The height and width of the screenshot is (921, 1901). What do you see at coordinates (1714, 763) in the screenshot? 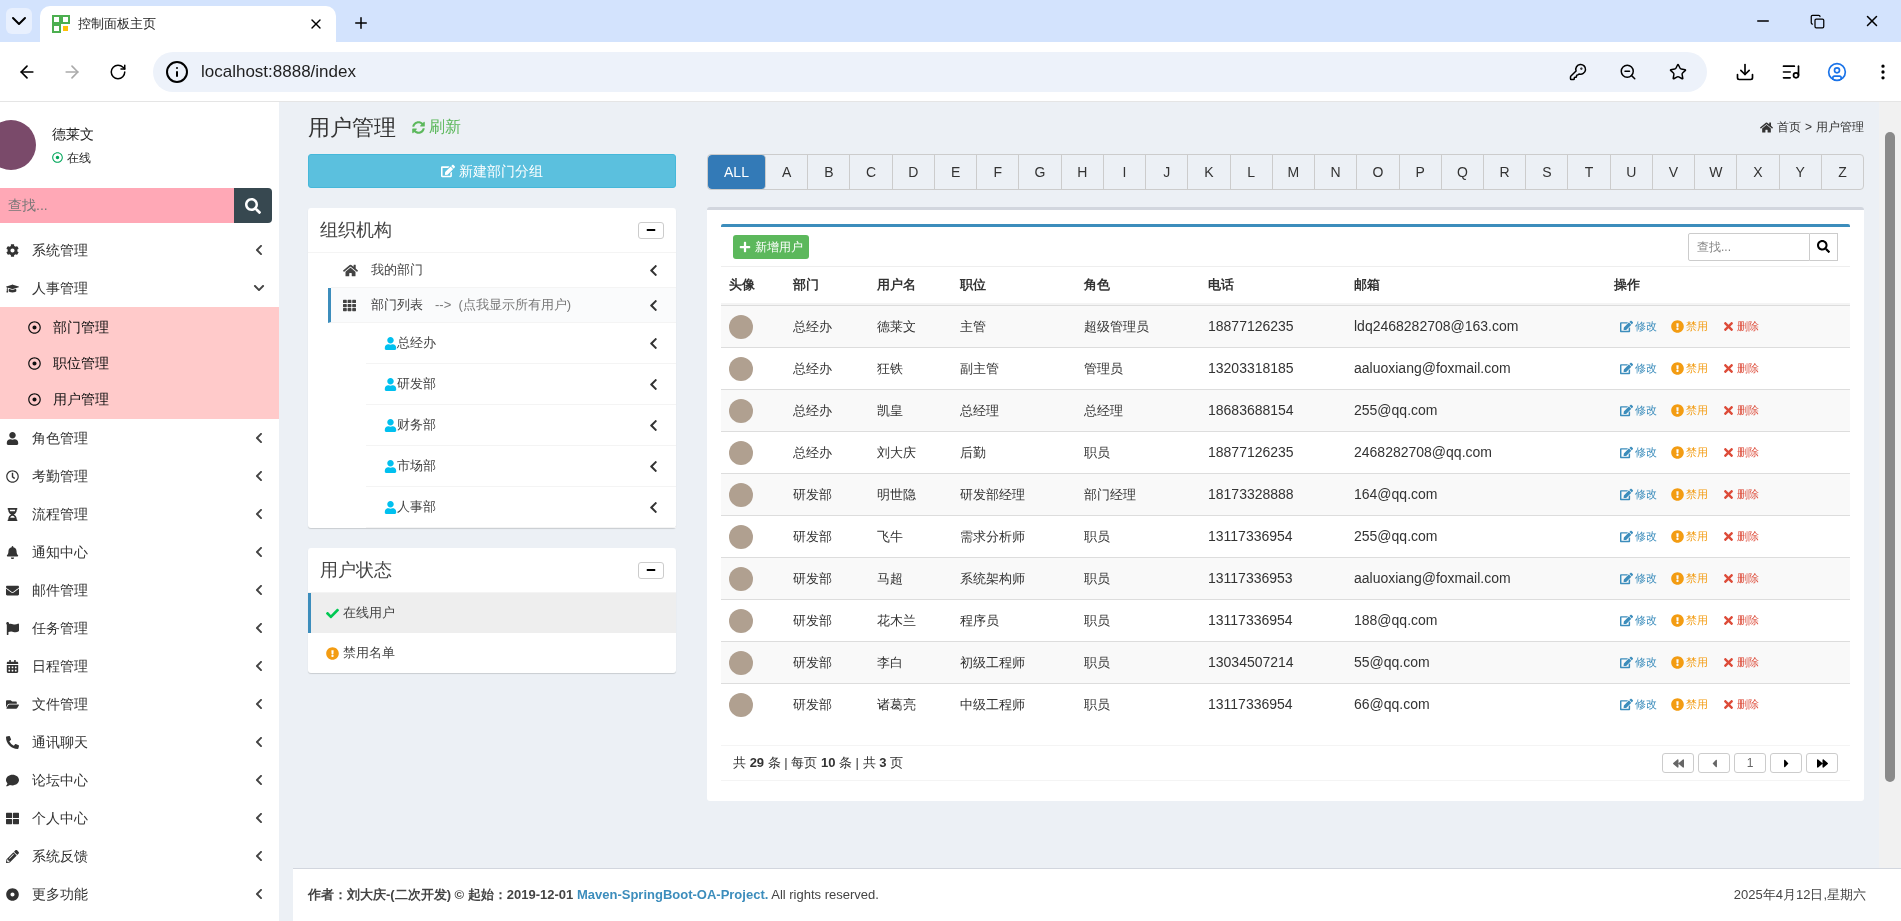
I see `previous-page-button` at bounding box center [1714, 763].